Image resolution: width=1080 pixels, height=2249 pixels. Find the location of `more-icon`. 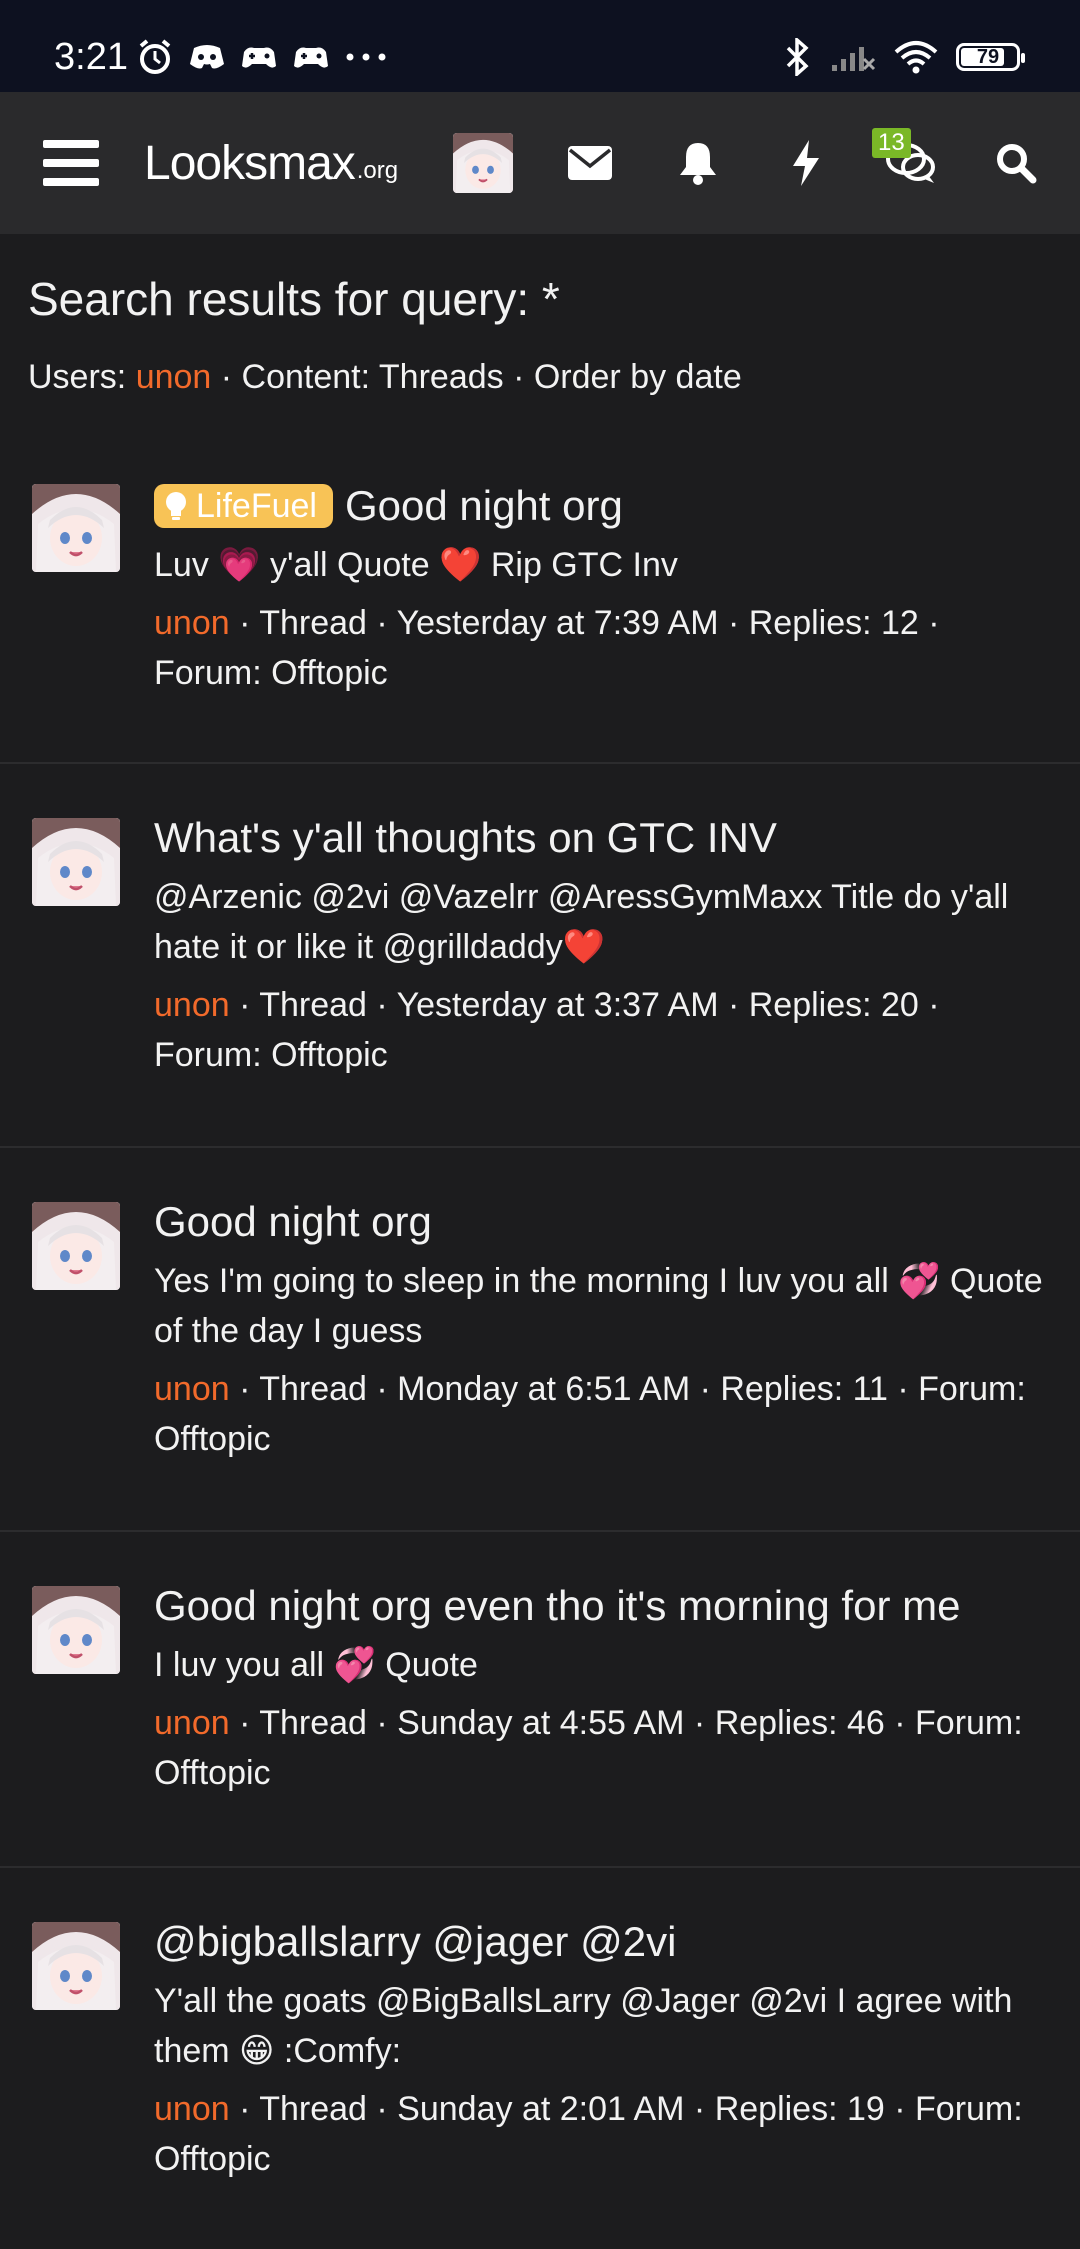

more-icon is located at coordinates (366, 57).